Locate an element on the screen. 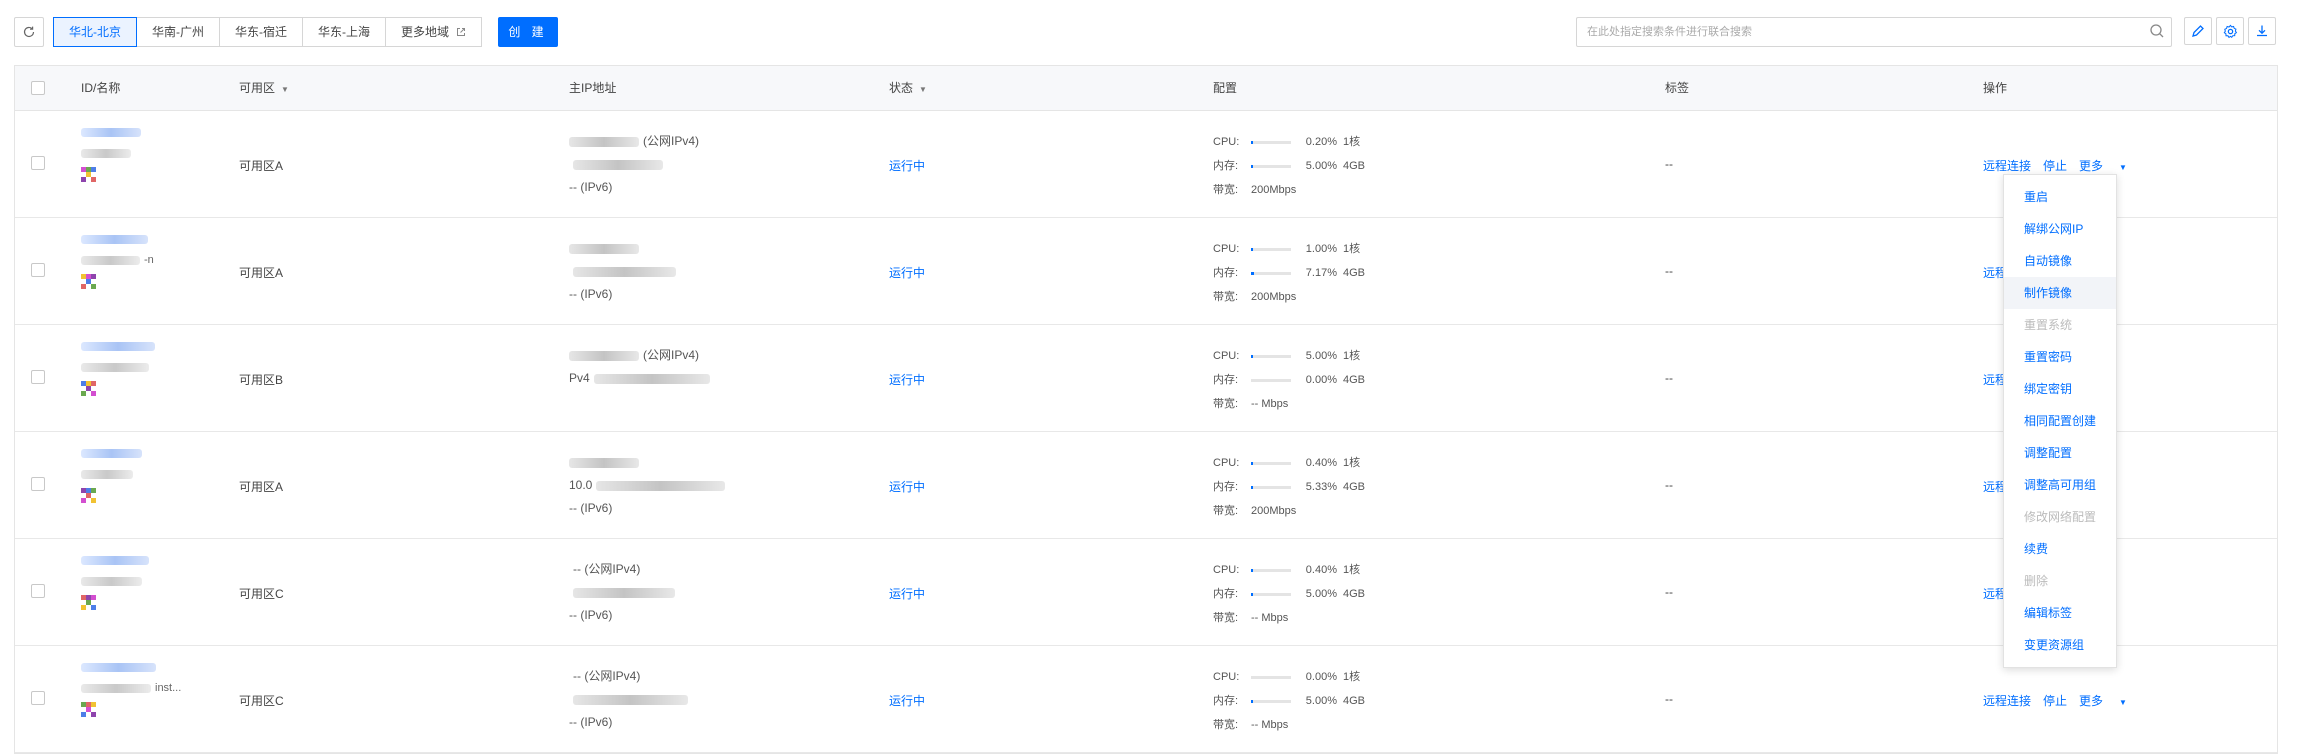 The width and height of the screenshot is (2305, 756). ip-cell: (公网IPv4) -- (IPv6) is located at coordinates (634, 164).